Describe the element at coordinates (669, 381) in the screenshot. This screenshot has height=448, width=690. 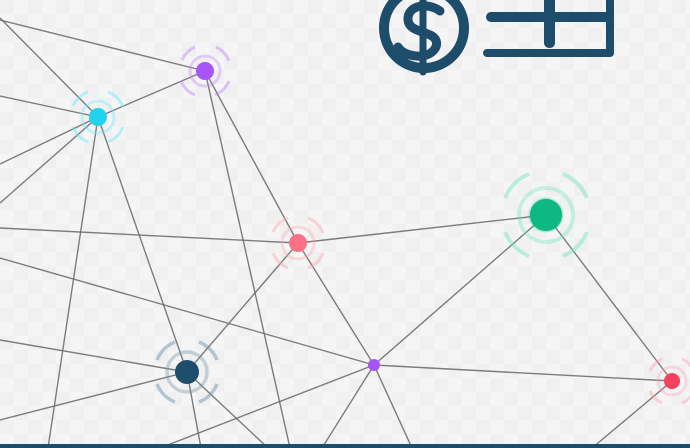
I see `red-node` at that location.